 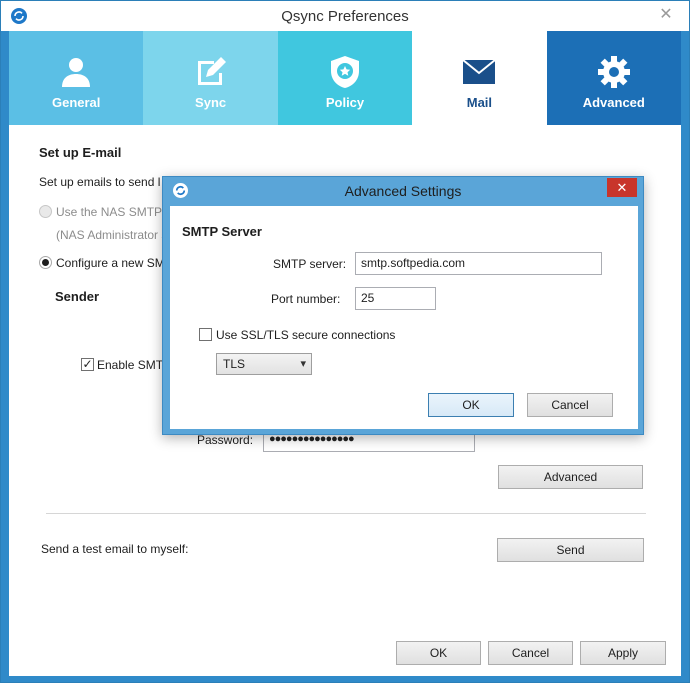 I want to click on setup-email-title: Set up E-mail, so click(x=80, y=152).